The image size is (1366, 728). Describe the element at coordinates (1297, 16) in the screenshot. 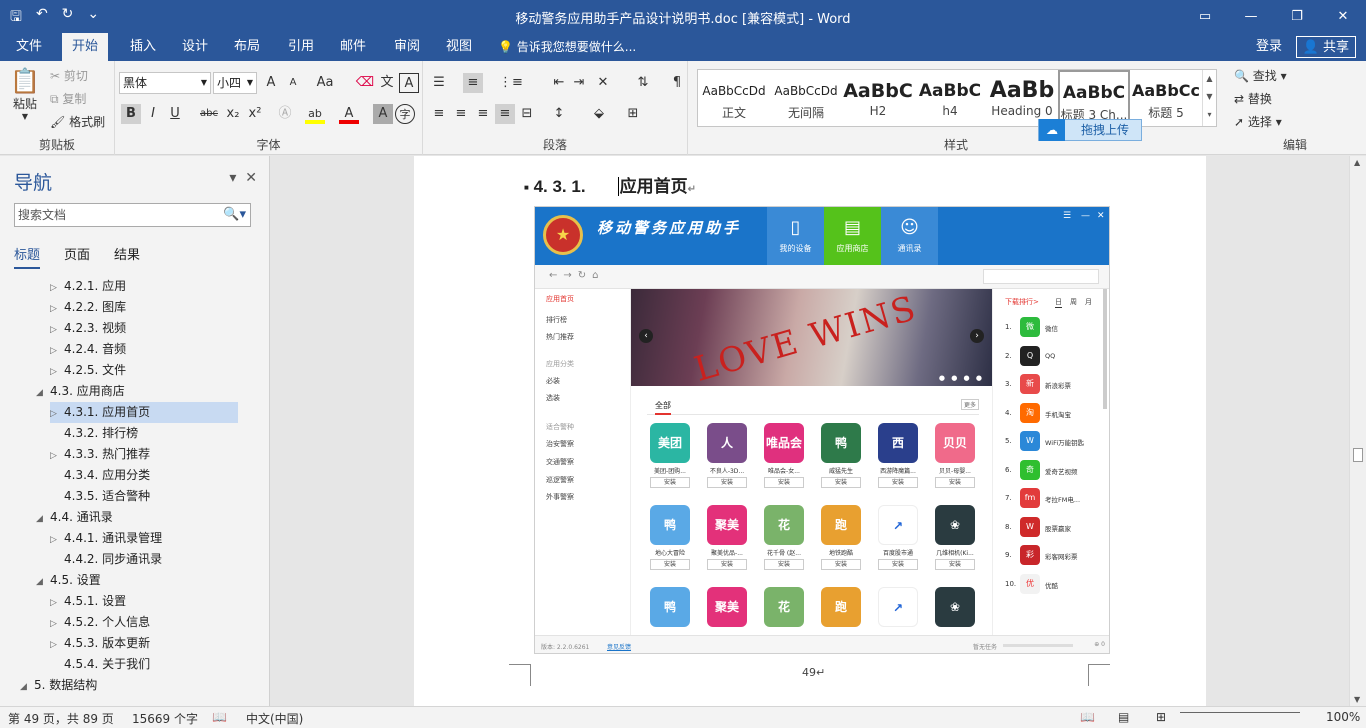

I see `restore-icon: ❐` at that location.